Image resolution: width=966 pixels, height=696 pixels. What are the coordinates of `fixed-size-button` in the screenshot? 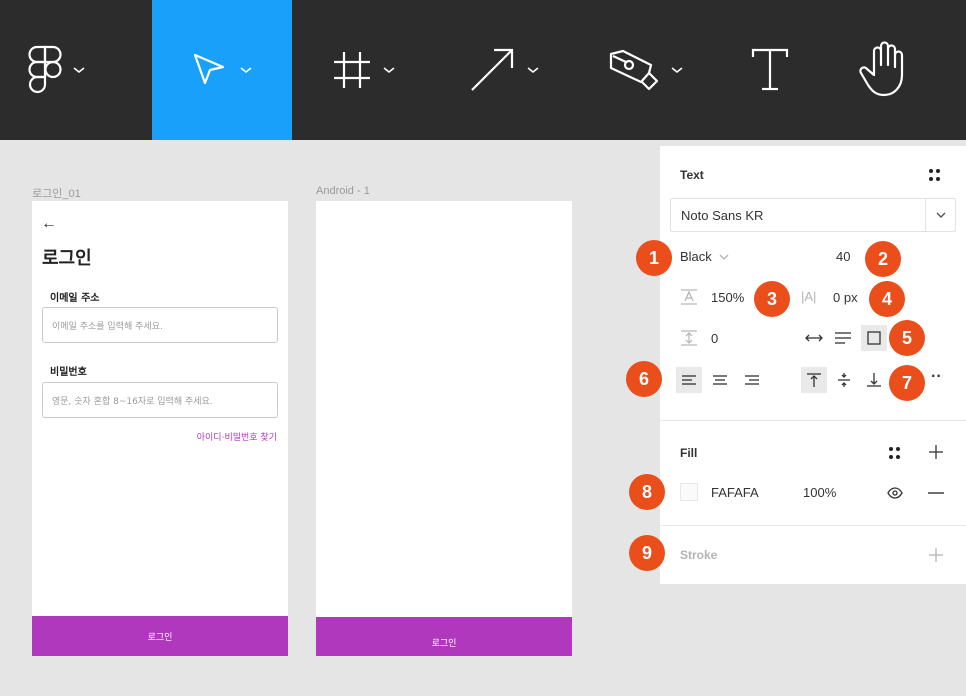 It's located at (874, 338).